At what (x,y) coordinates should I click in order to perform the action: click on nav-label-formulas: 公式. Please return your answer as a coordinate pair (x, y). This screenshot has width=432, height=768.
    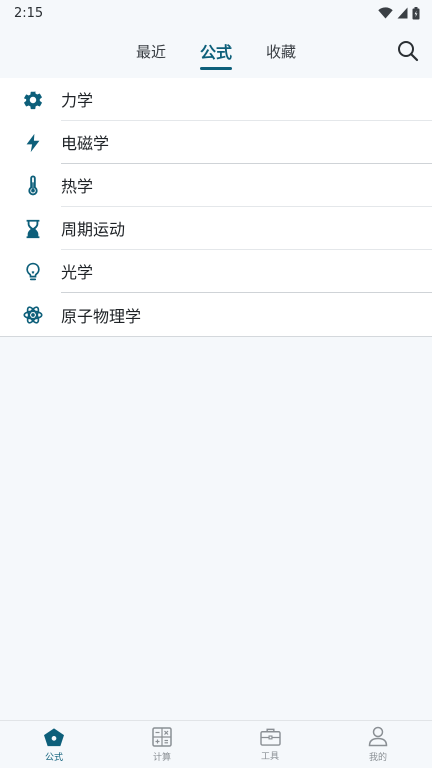
    Looking at the image, I should click on (53, 757).